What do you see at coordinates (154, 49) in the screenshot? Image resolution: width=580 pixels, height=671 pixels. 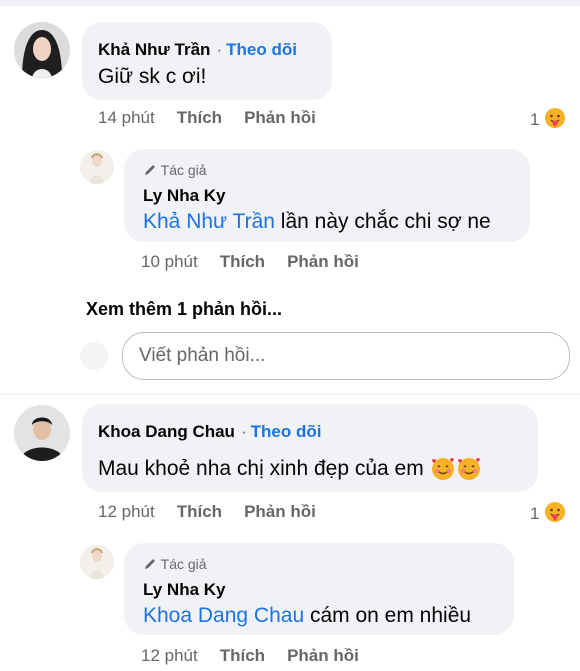 I see `comment-author-name: Khả Như Trần` at bounding box center [154, 49].